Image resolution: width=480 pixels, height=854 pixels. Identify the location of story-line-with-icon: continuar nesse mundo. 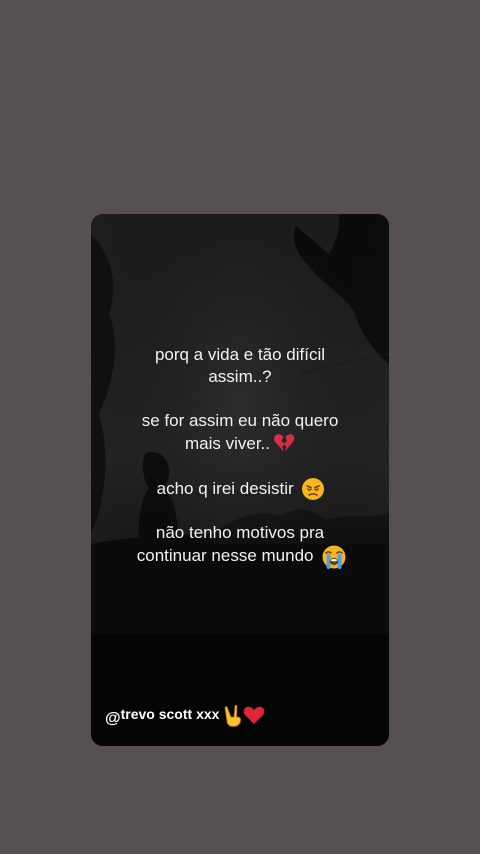
(240, 556).